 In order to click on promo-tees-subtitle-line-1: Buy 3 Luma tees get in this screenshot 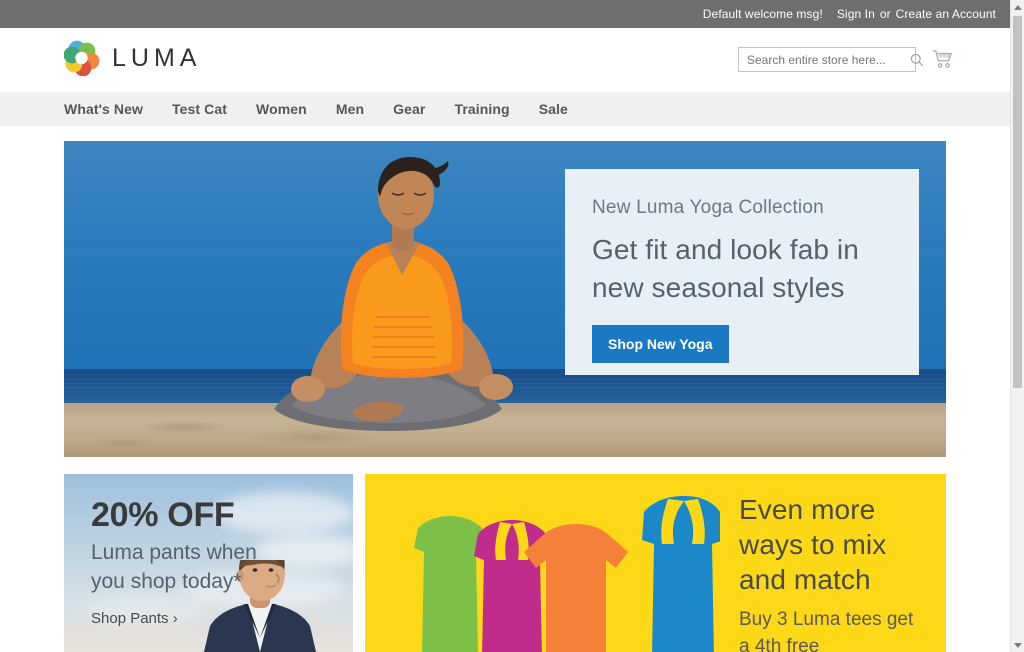, I will do `click(826, 619)`.